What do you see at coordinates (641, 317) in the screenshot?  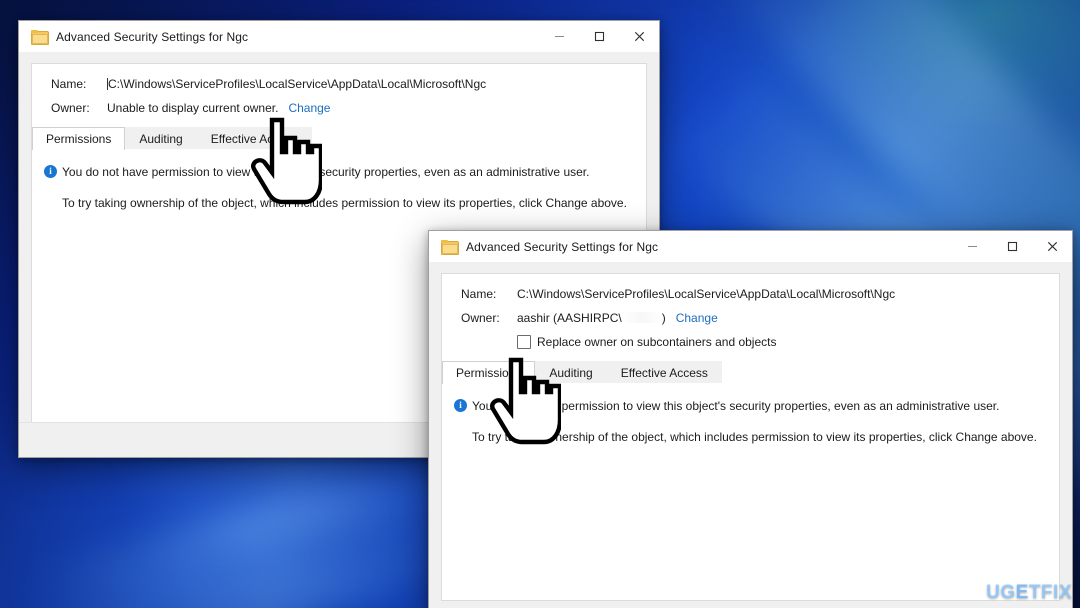 I see `owner-redacted-username` at bounding box center [641, 317].